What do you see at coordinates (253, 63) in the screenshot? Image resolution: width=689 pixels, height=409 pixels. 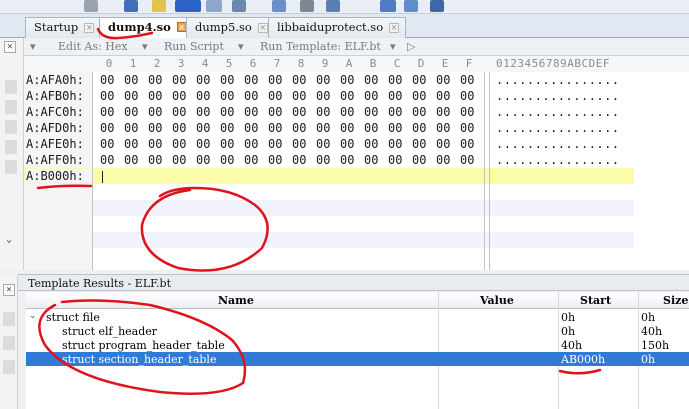 I see `col-label: 6` at bounding box center [253, 63].